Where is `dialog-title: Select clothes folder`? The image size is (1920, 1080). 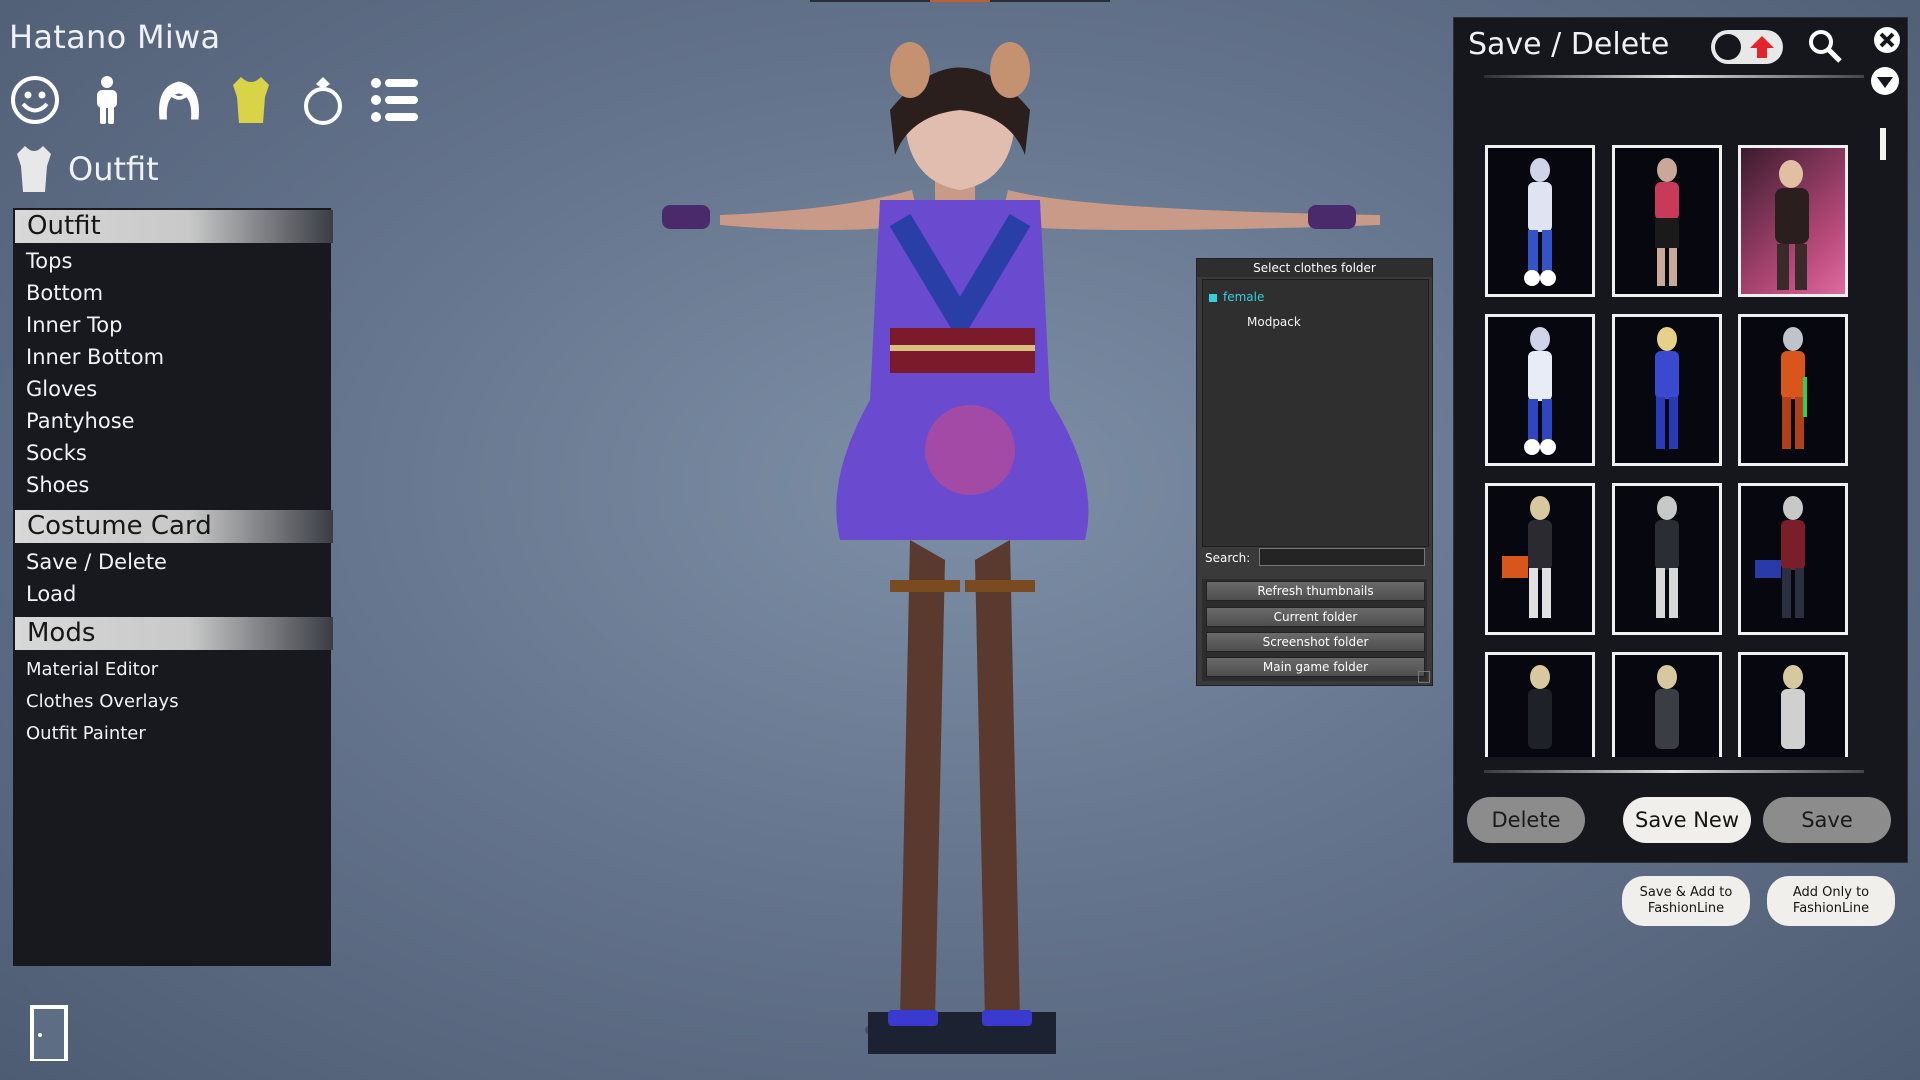
dialog-title: Select clothes folder is located at coordinates (1314, 268).